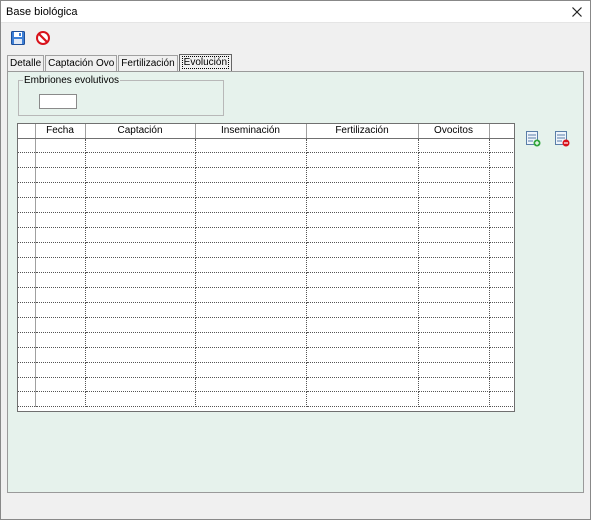 This screenshot has width=591, height=520. What do you see at coordinates (454, 131) in the screenshot?
I see `column-header: Ovocitos` at bounding box center [454, 131].